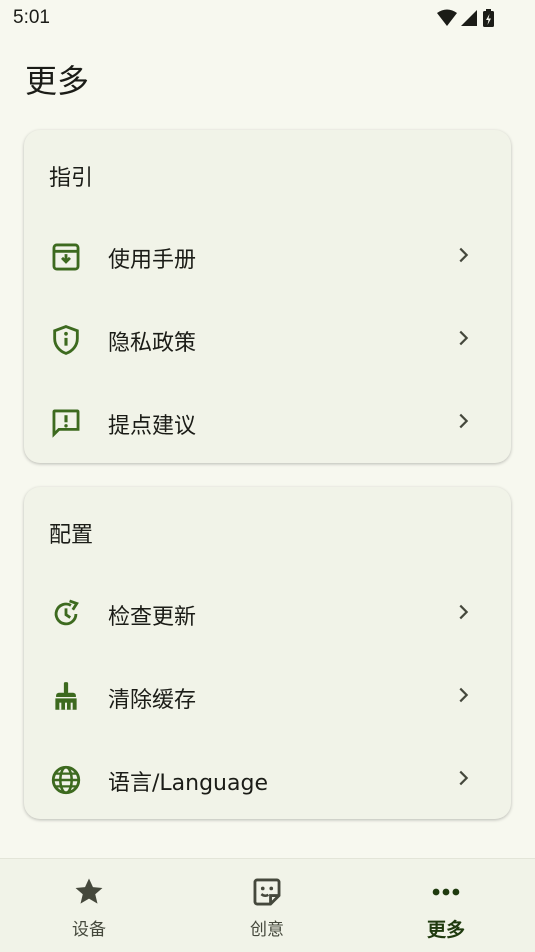 This screenshot has height=952, width=535. I want to click on more-horiz-icon, so click(446, 892).